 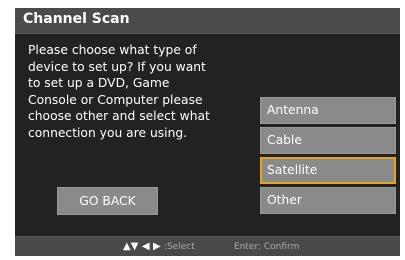 I want to click on title-bar: Channel Scan, so click(x=207, y=21).